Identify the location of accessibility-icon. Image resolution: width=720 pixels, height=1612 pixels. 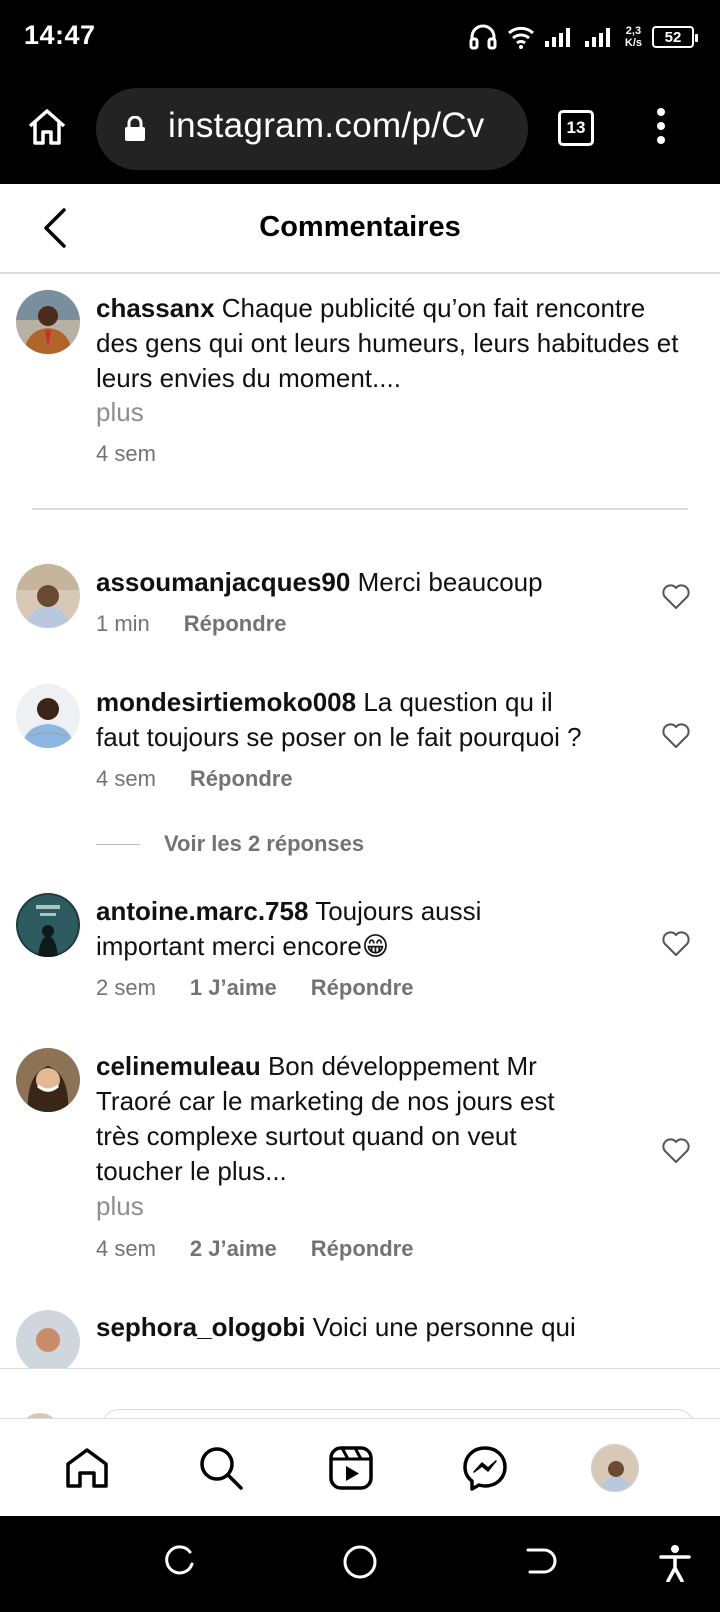
(675, 1565).